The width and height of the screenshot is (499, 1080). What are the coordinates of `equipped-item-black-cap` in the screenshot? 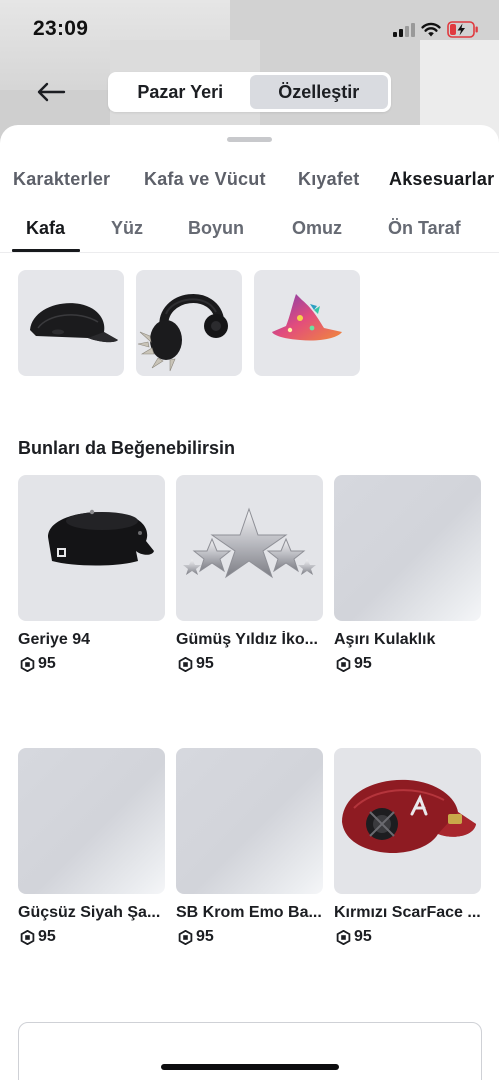 It's located at (71, 323).